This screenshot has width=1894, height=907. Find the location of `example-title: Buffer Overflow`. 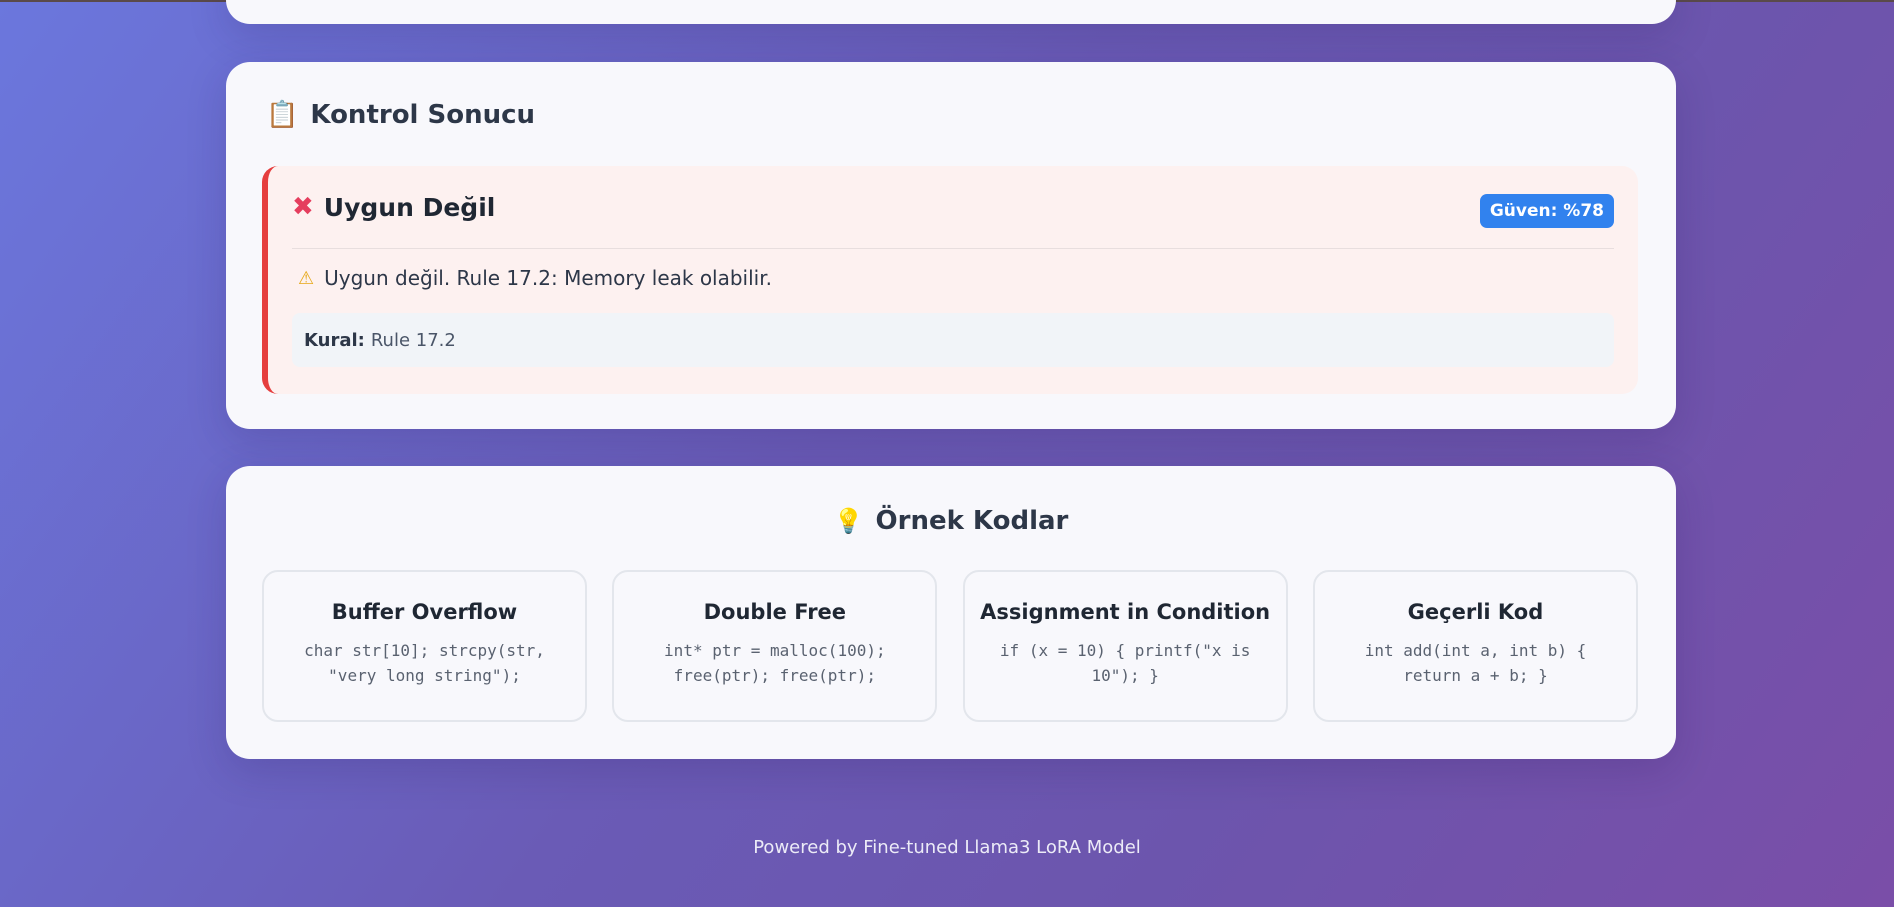

example-title: Buffer Overflow is located at coordinates (424, 612).